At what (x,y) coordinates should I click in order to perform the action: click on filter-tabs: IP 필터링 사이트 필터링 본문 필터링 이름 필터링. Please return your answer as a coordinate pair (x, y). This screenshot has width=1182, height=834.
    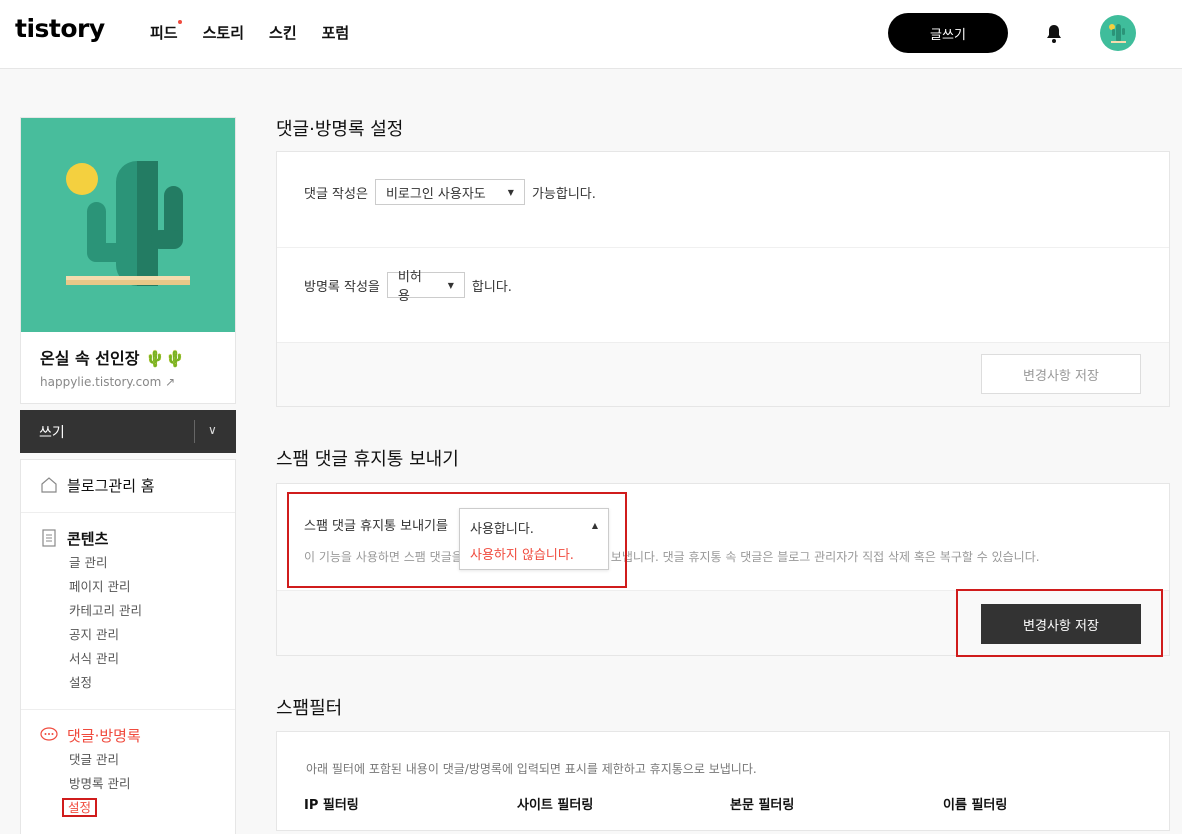
    Looking at the image, I should click on (673, 803).